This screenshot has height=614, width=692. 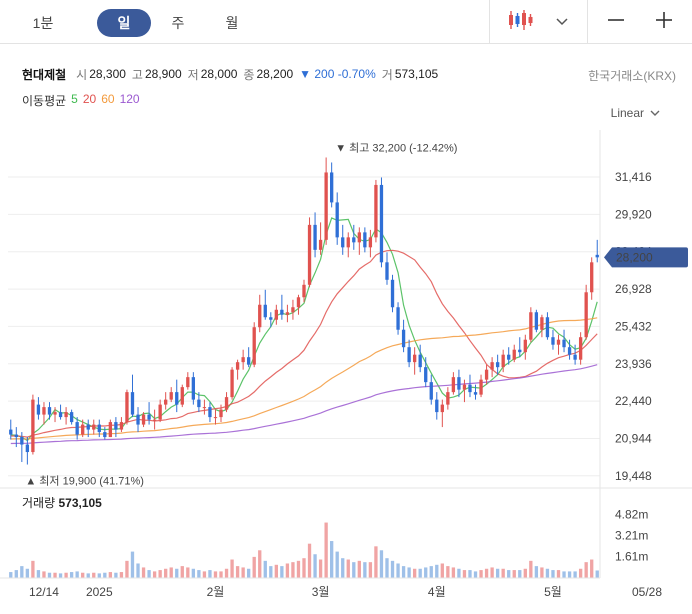 I want to click on price-tick-label: 23,936, so click(x=633, y=364).